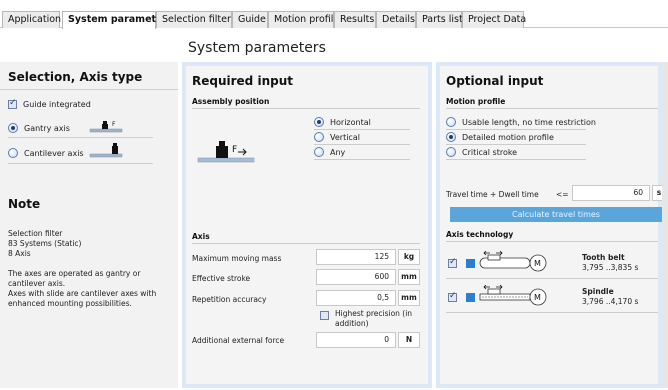  Describe the element at coordinates (470, 263) in the screenshot. I see `tooth-belt-color-swatch` at that location.